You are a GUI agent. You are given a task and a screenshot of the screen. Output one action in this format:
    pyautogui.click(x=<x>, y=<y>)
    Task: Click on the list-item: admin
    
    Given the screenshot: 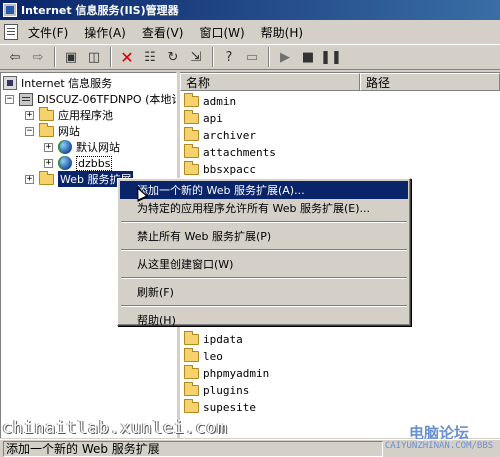 What is the action you would take?
    pyautogui.click(x=210, y=100)
    